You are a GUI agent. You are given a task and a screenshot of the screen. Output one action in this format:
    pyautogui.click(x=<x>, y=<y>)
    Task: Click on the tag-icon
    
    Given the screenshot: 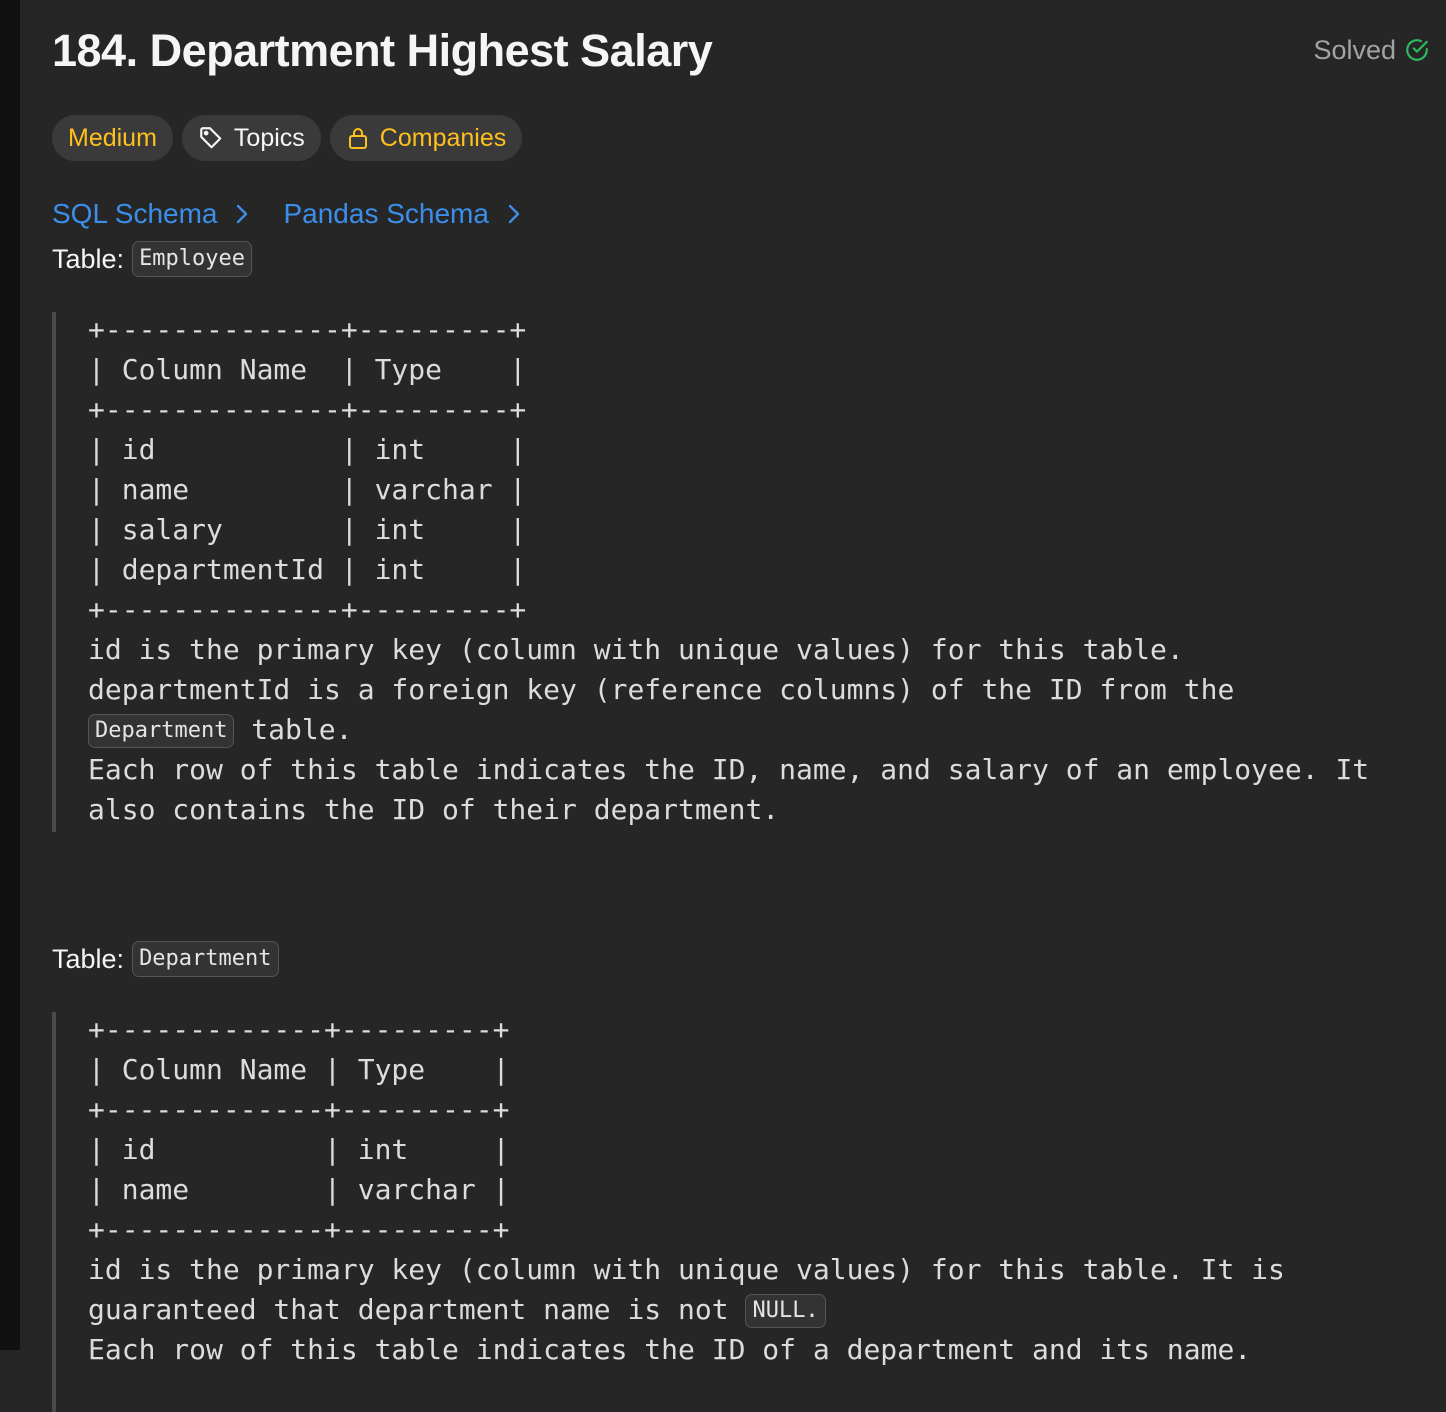 What is the action you would take?
    pyautogui.click(x=211, y=138)
    